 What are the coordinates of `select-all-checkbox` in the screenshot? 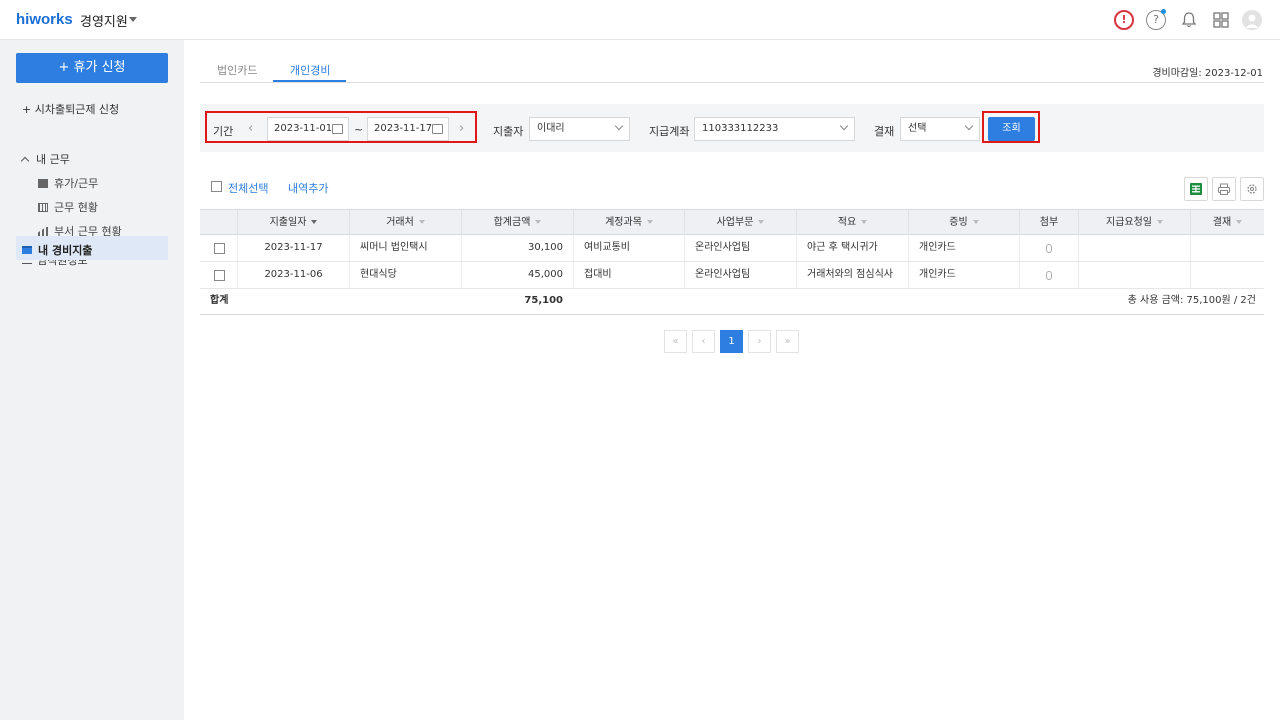 It's located at (216, 186).